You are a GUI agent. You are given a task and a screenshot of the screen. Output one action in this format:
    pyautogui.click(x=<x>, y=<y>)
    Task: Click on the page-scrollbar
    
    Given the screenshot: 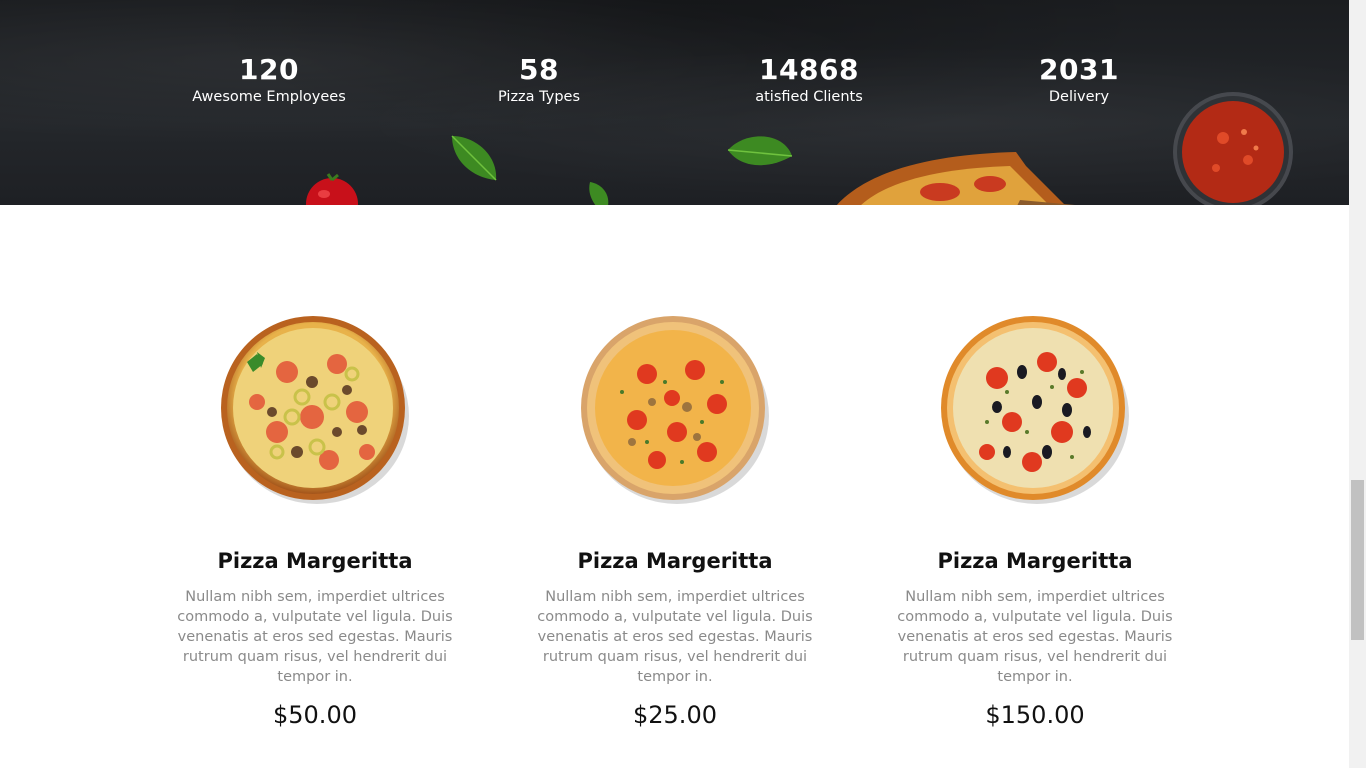 What is the action you would take?
    pyautogui.click(x=1357, y=384)
    